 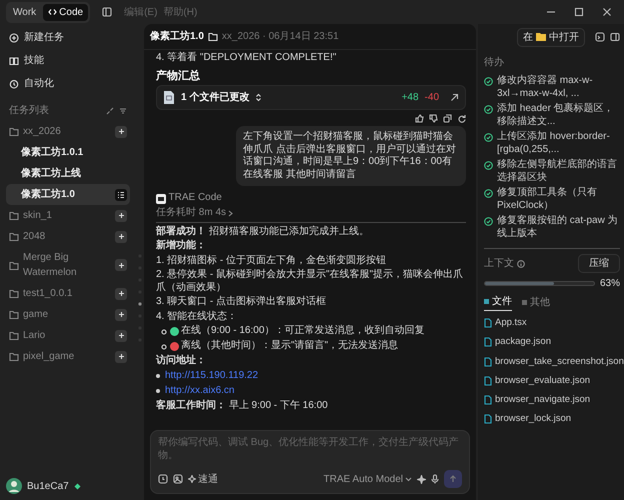 I want to click on user-message: 左下角设置一个招财猫客服，鼠标碰到猫时猫会伸爪爪 点击后弹出客服窗口，用户可以通过在对话窗口沟通，时间是早上9：00到下午16：00有在线客服 其他时间请留言, so click(x=351, y=156).